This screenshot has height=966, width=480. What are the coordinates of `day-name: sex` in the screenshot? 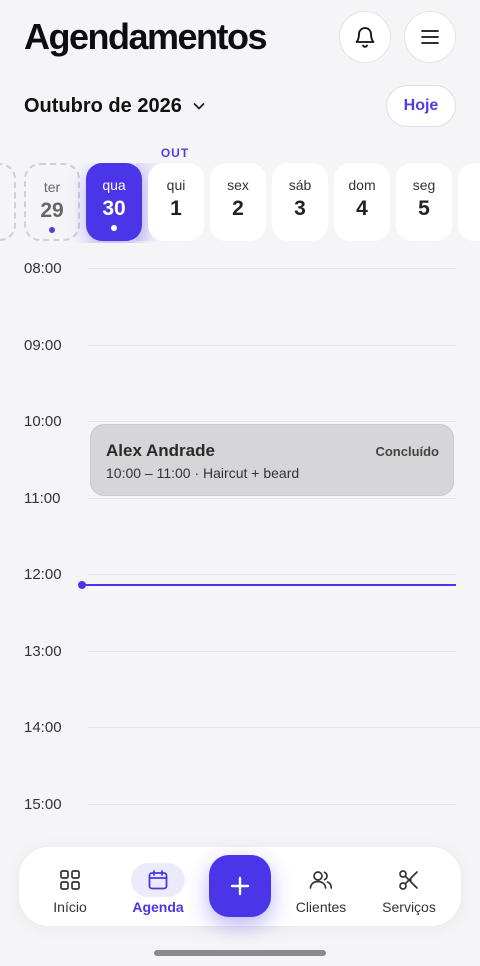 It's located at (238, 185).